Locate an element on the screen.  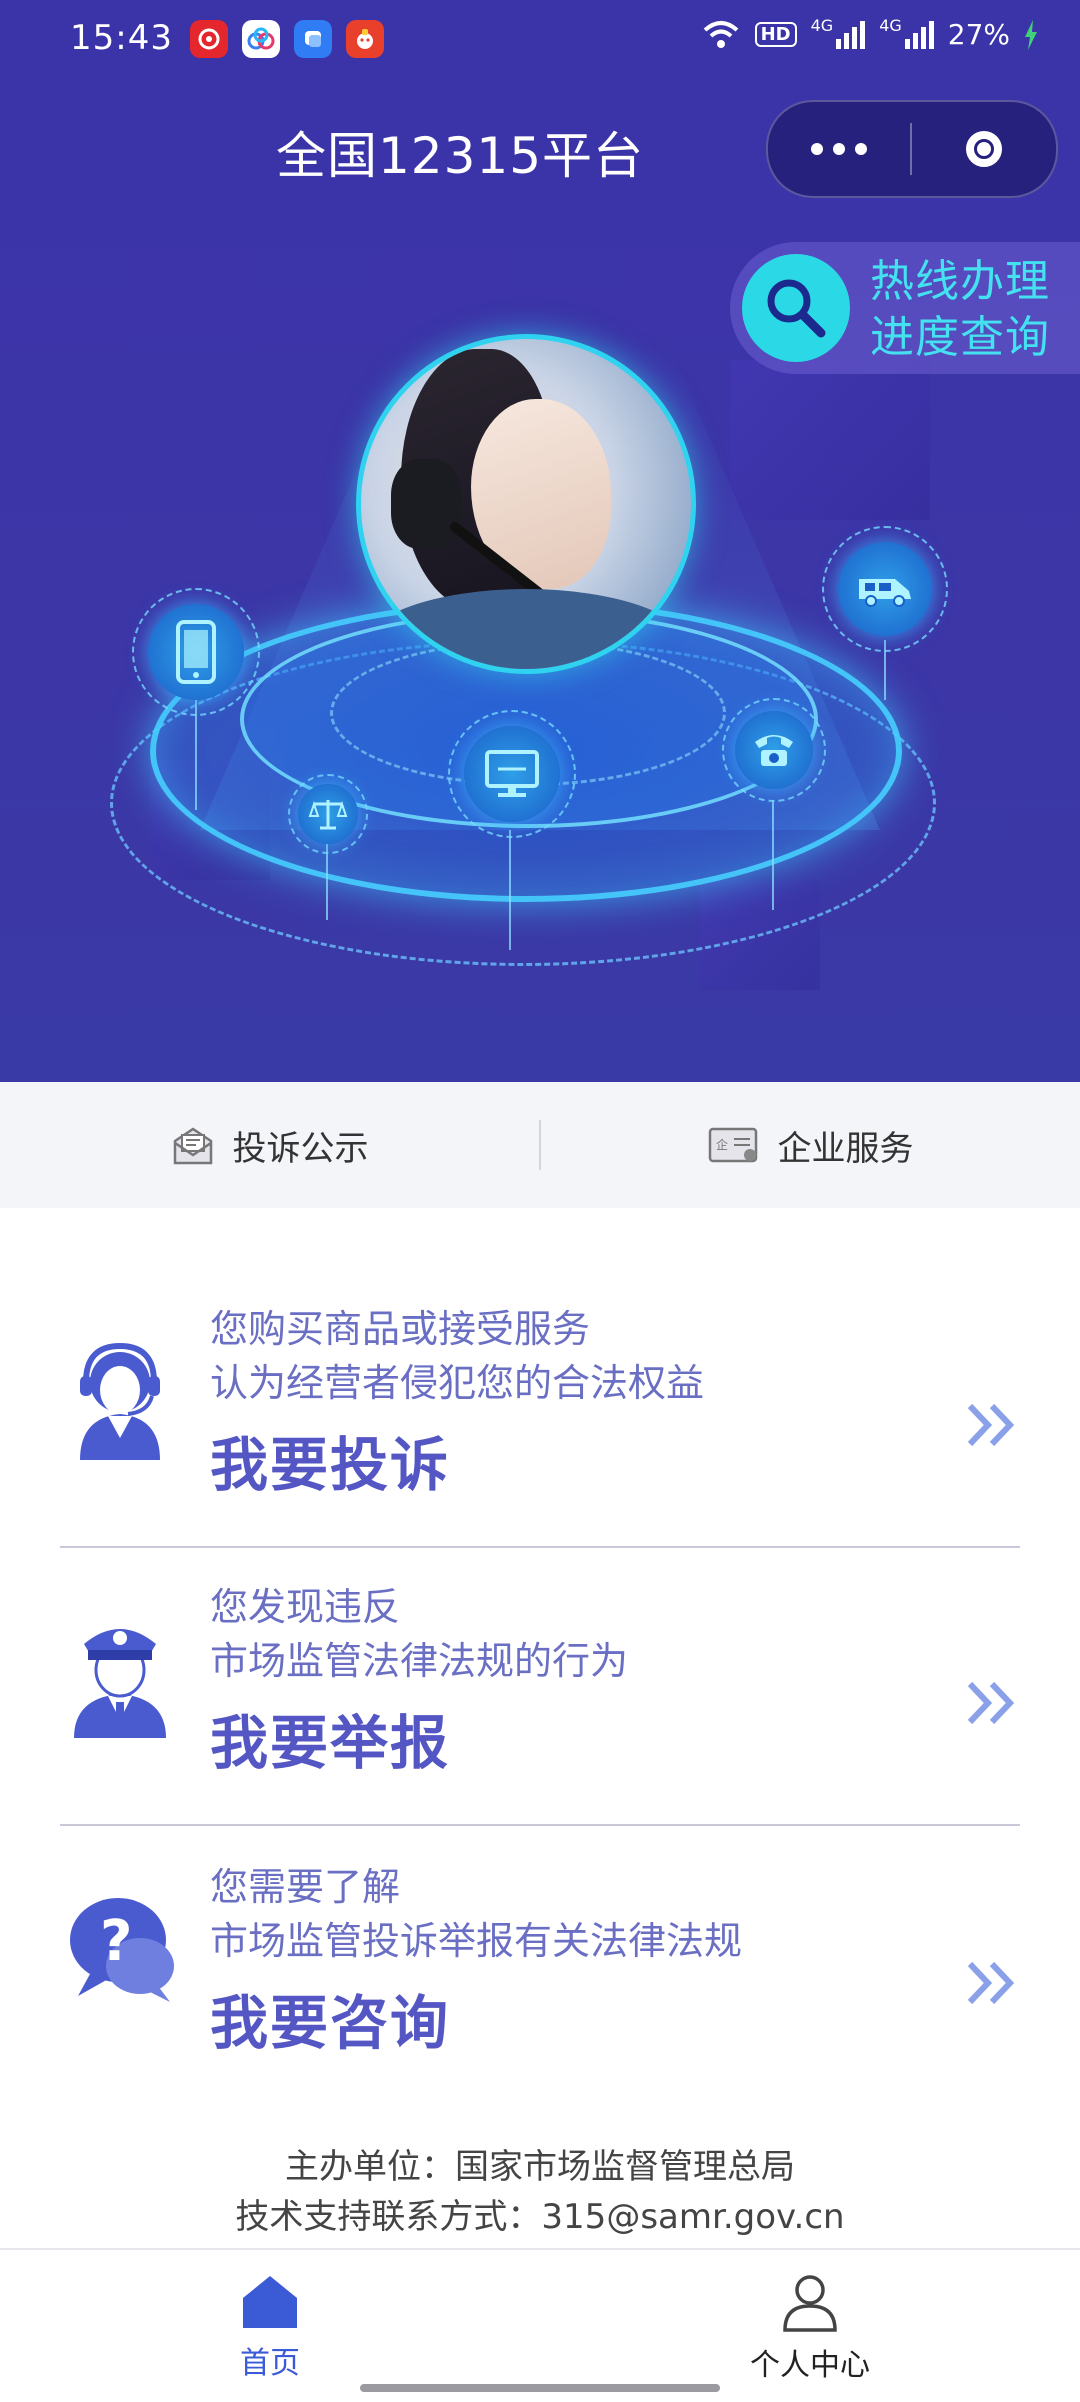
quick-links-strip: 投诉公示 企 企业服务 is located at coordinates (540, 1145).